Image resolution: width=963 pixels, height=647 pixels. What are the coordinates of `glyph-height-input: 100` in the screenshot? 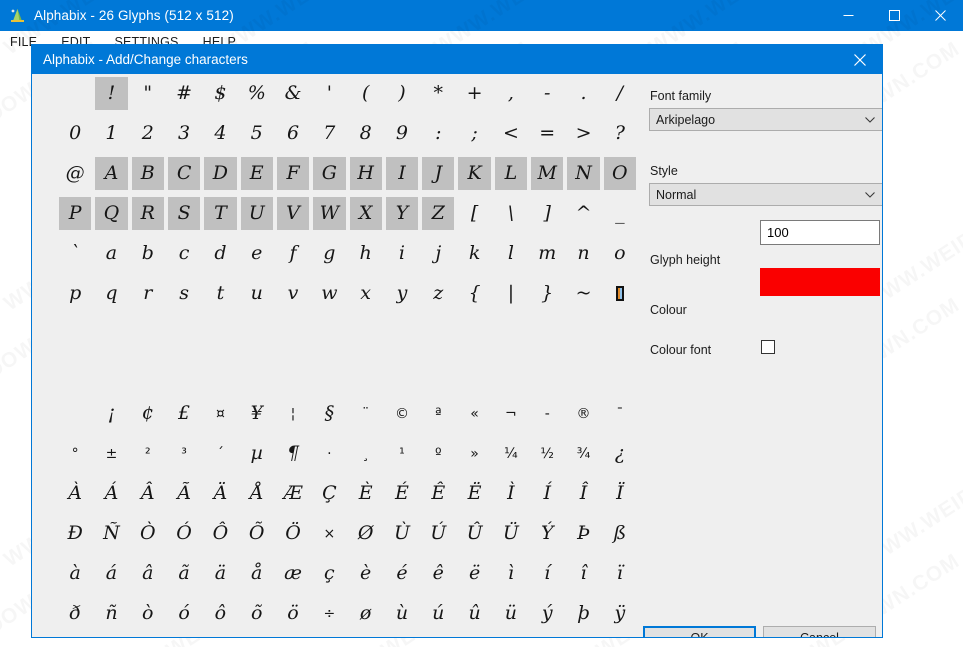 It's located at (820, 232).